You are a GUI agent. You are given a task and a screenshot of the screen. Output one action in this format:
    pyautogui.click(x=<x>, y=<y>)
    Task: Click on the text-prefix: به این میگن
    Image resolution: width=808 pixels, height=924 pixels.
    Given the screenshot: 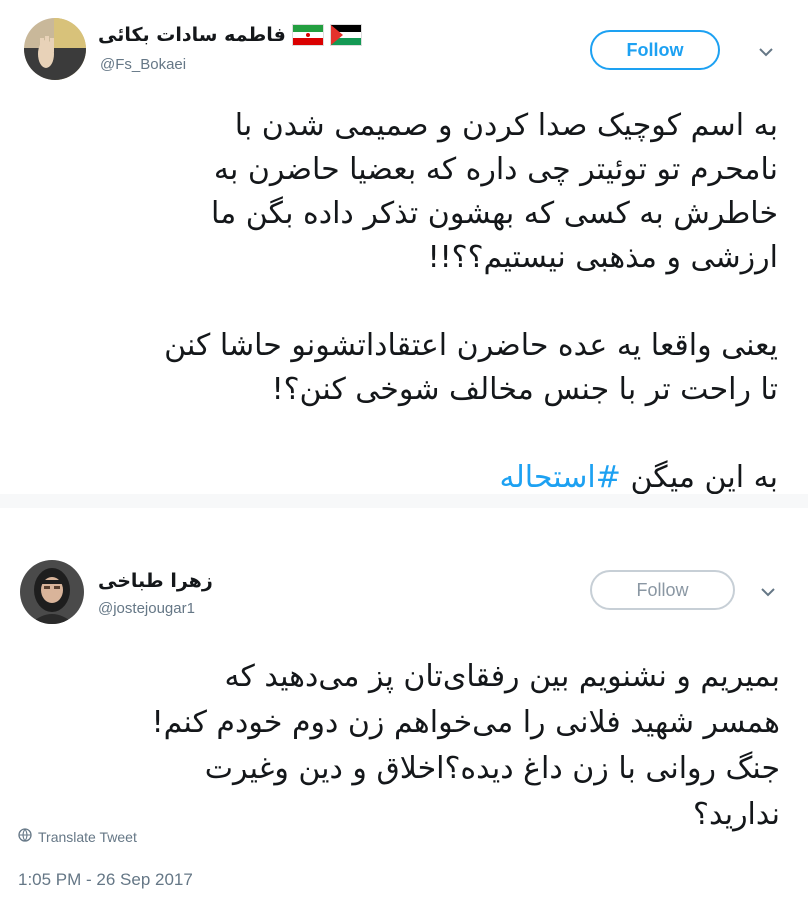 What is the action you would take?
    pyautogui.click(x=699, y=477)
    